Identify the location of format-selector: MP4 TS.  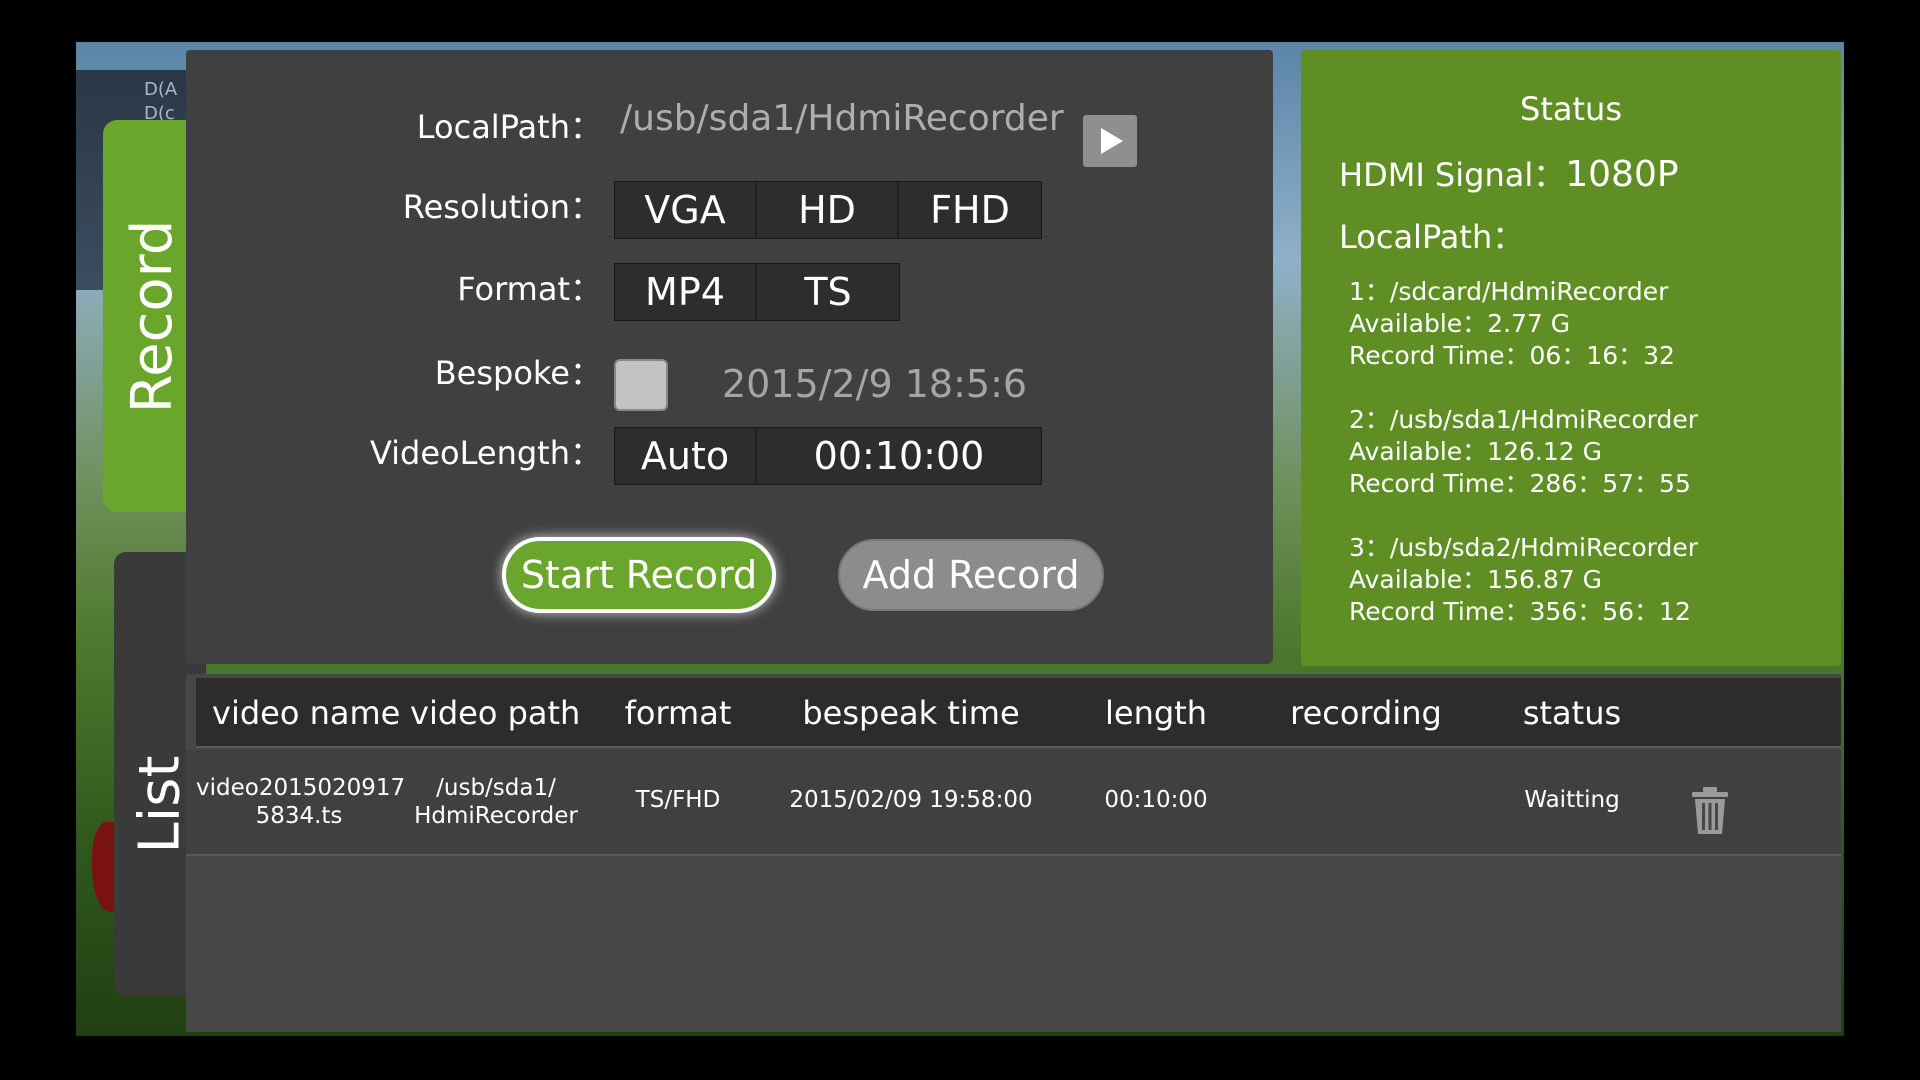
(757, 292).